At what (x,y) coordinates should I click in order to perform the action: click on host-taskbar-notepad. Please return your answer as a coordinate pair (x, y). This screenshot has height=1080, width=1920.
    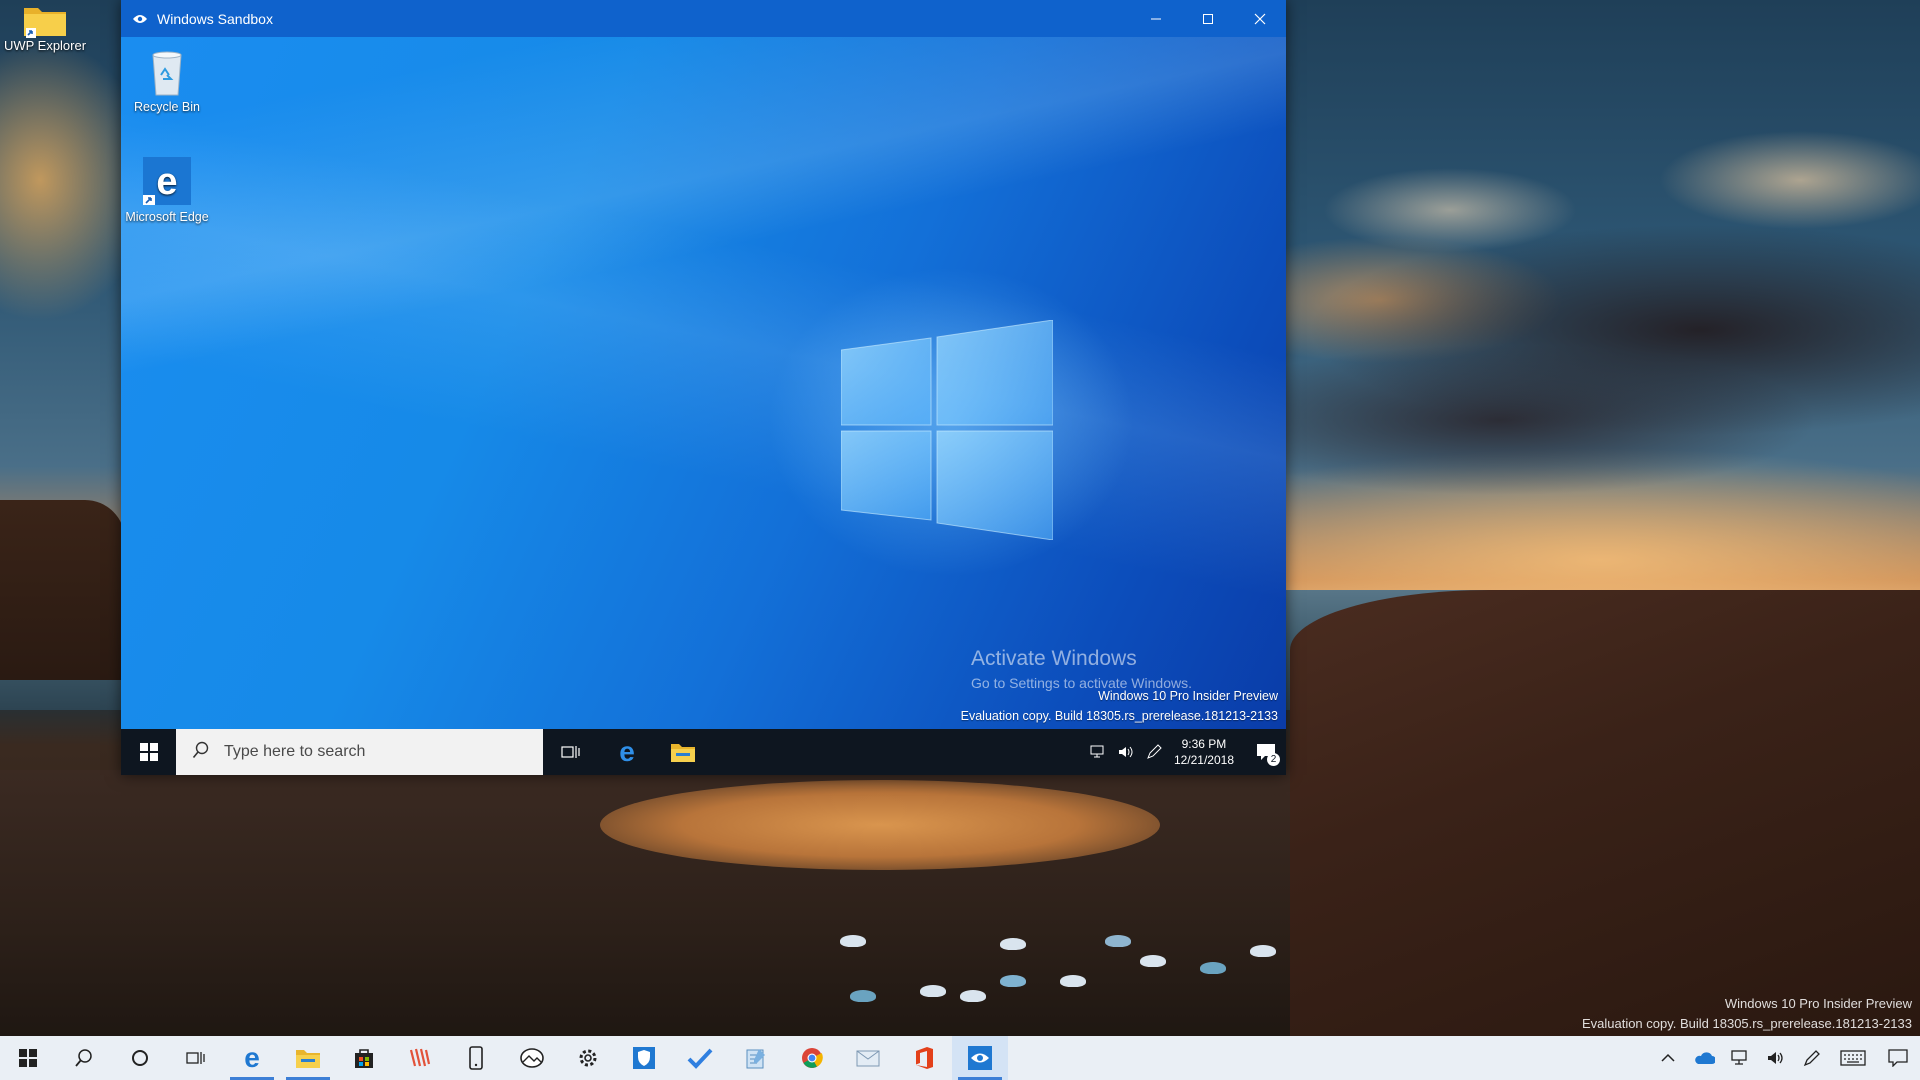
    Looking at the image, I should click on (756, 1058).